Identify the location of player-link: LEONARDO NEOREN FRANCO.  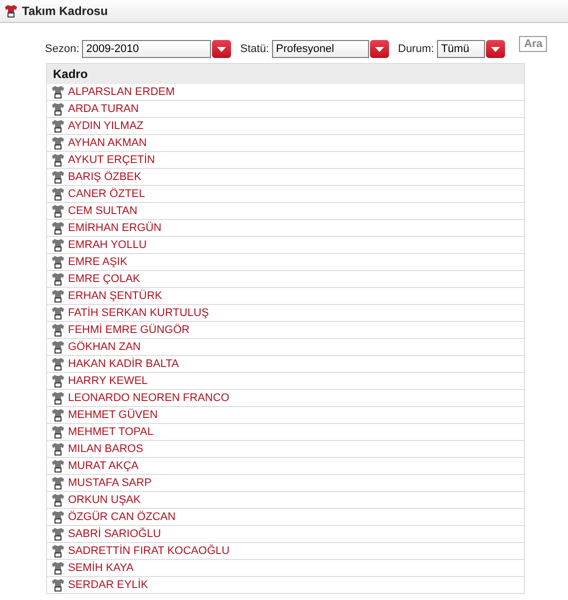
(149, 398).